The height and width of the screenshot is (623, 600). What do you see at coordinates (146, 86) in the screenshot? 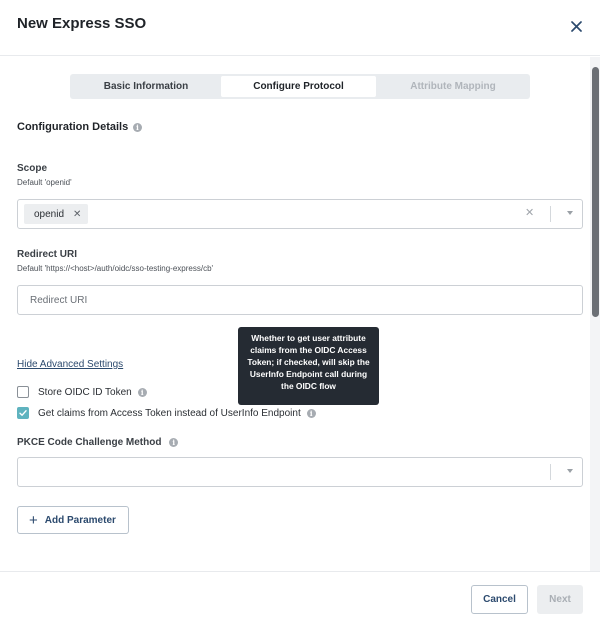
I see `tab-basic-information: Basic Information` at bounding box center [146, 86].